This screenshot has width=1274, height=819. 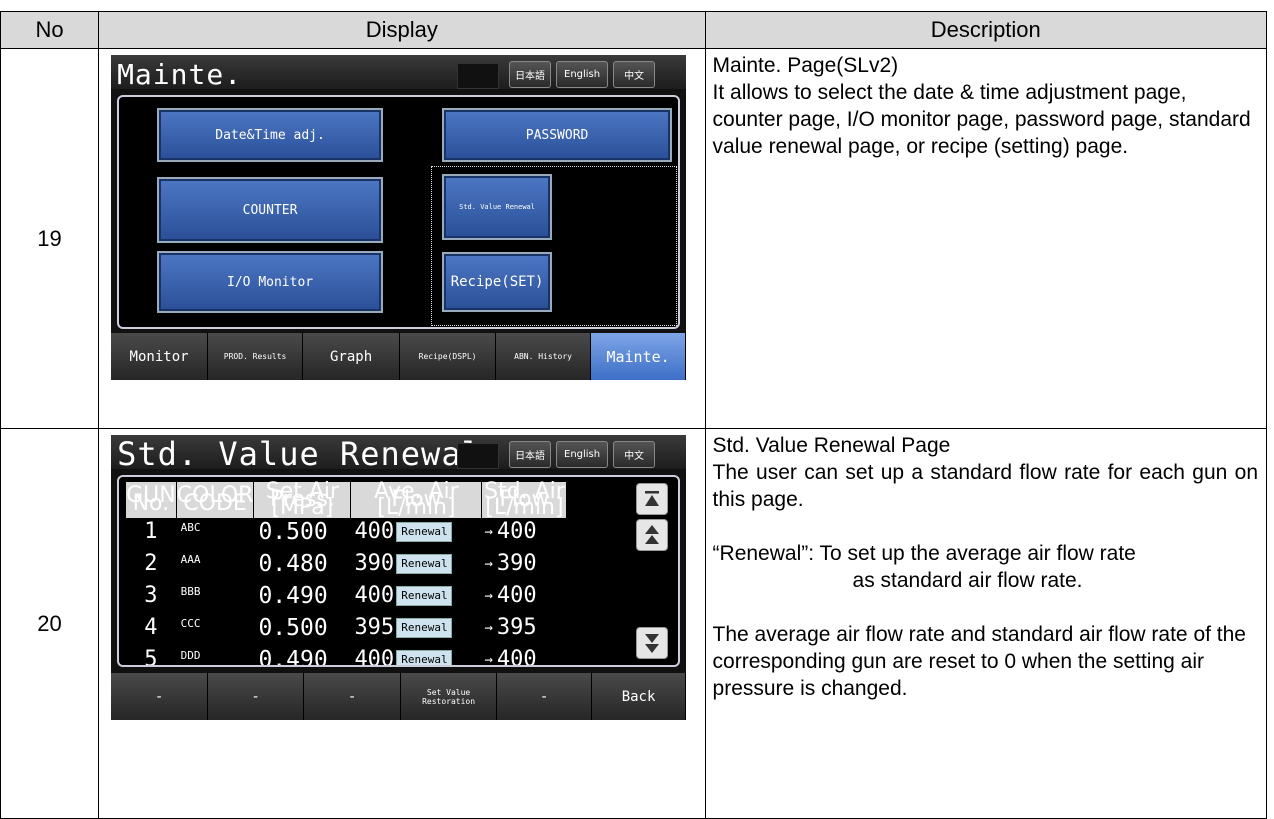 I want to click on tab-blank-5: -, so click(x=545, y=696).